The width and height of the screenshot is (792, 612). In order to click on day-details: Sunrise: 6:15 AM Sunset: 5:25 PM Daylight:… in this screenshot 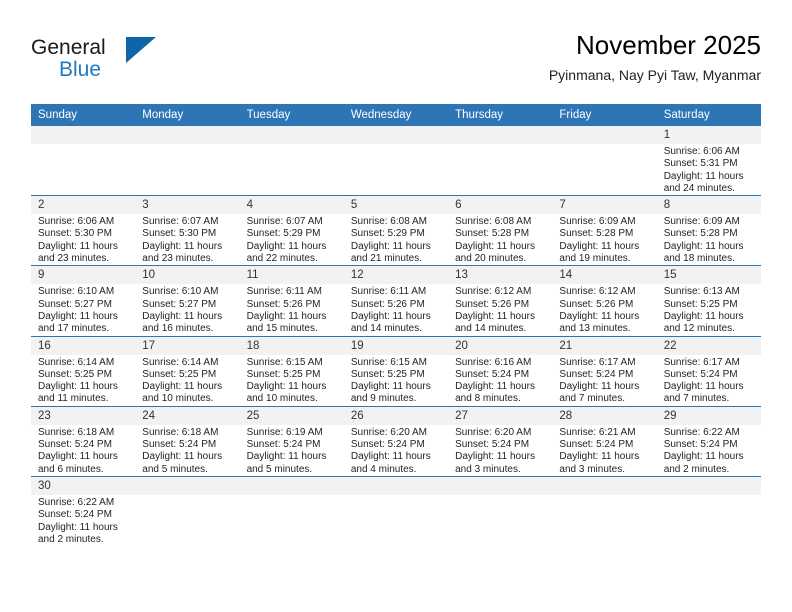, I will do `click(292, 380)`.